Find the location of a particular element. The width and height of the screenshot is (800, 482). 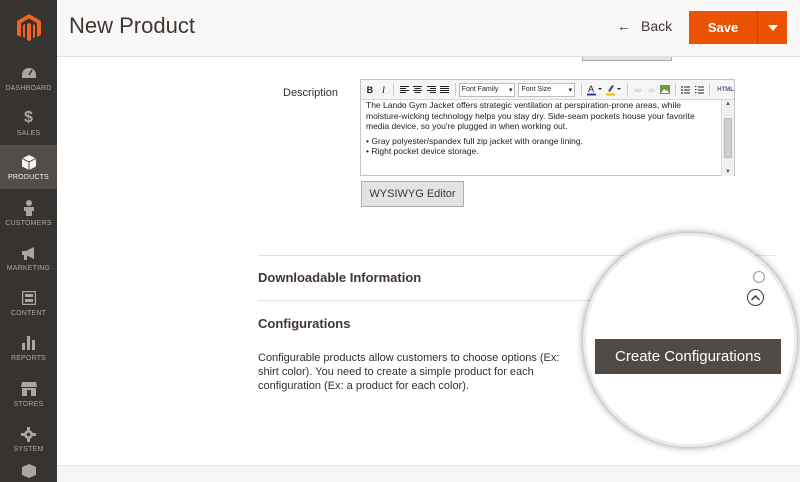

insert-image-icon is located at coordinates (665, 90).